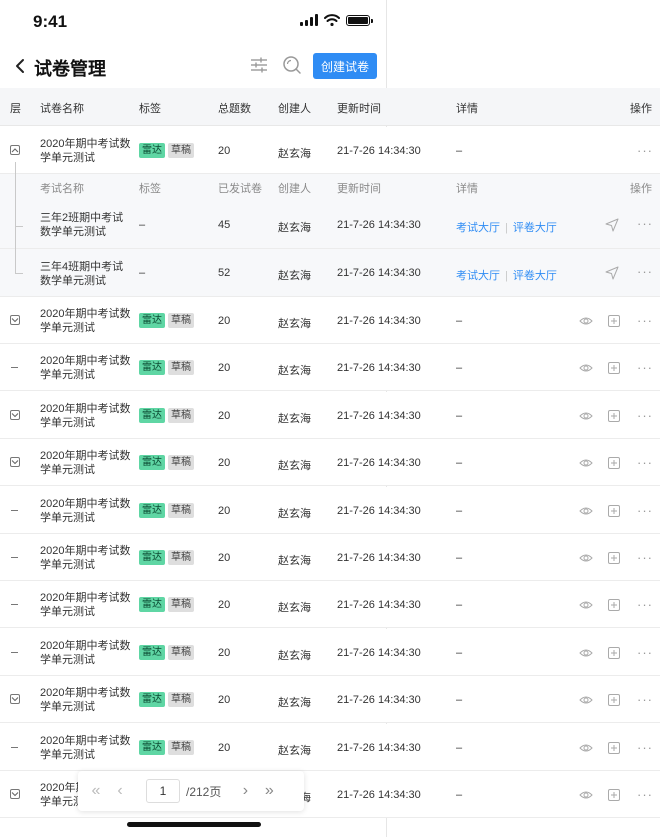  Describe the element at coordinates (86, 225) in the screenshot. I see `exam-name: 三年2班期中考试数学单元测试` at that location.